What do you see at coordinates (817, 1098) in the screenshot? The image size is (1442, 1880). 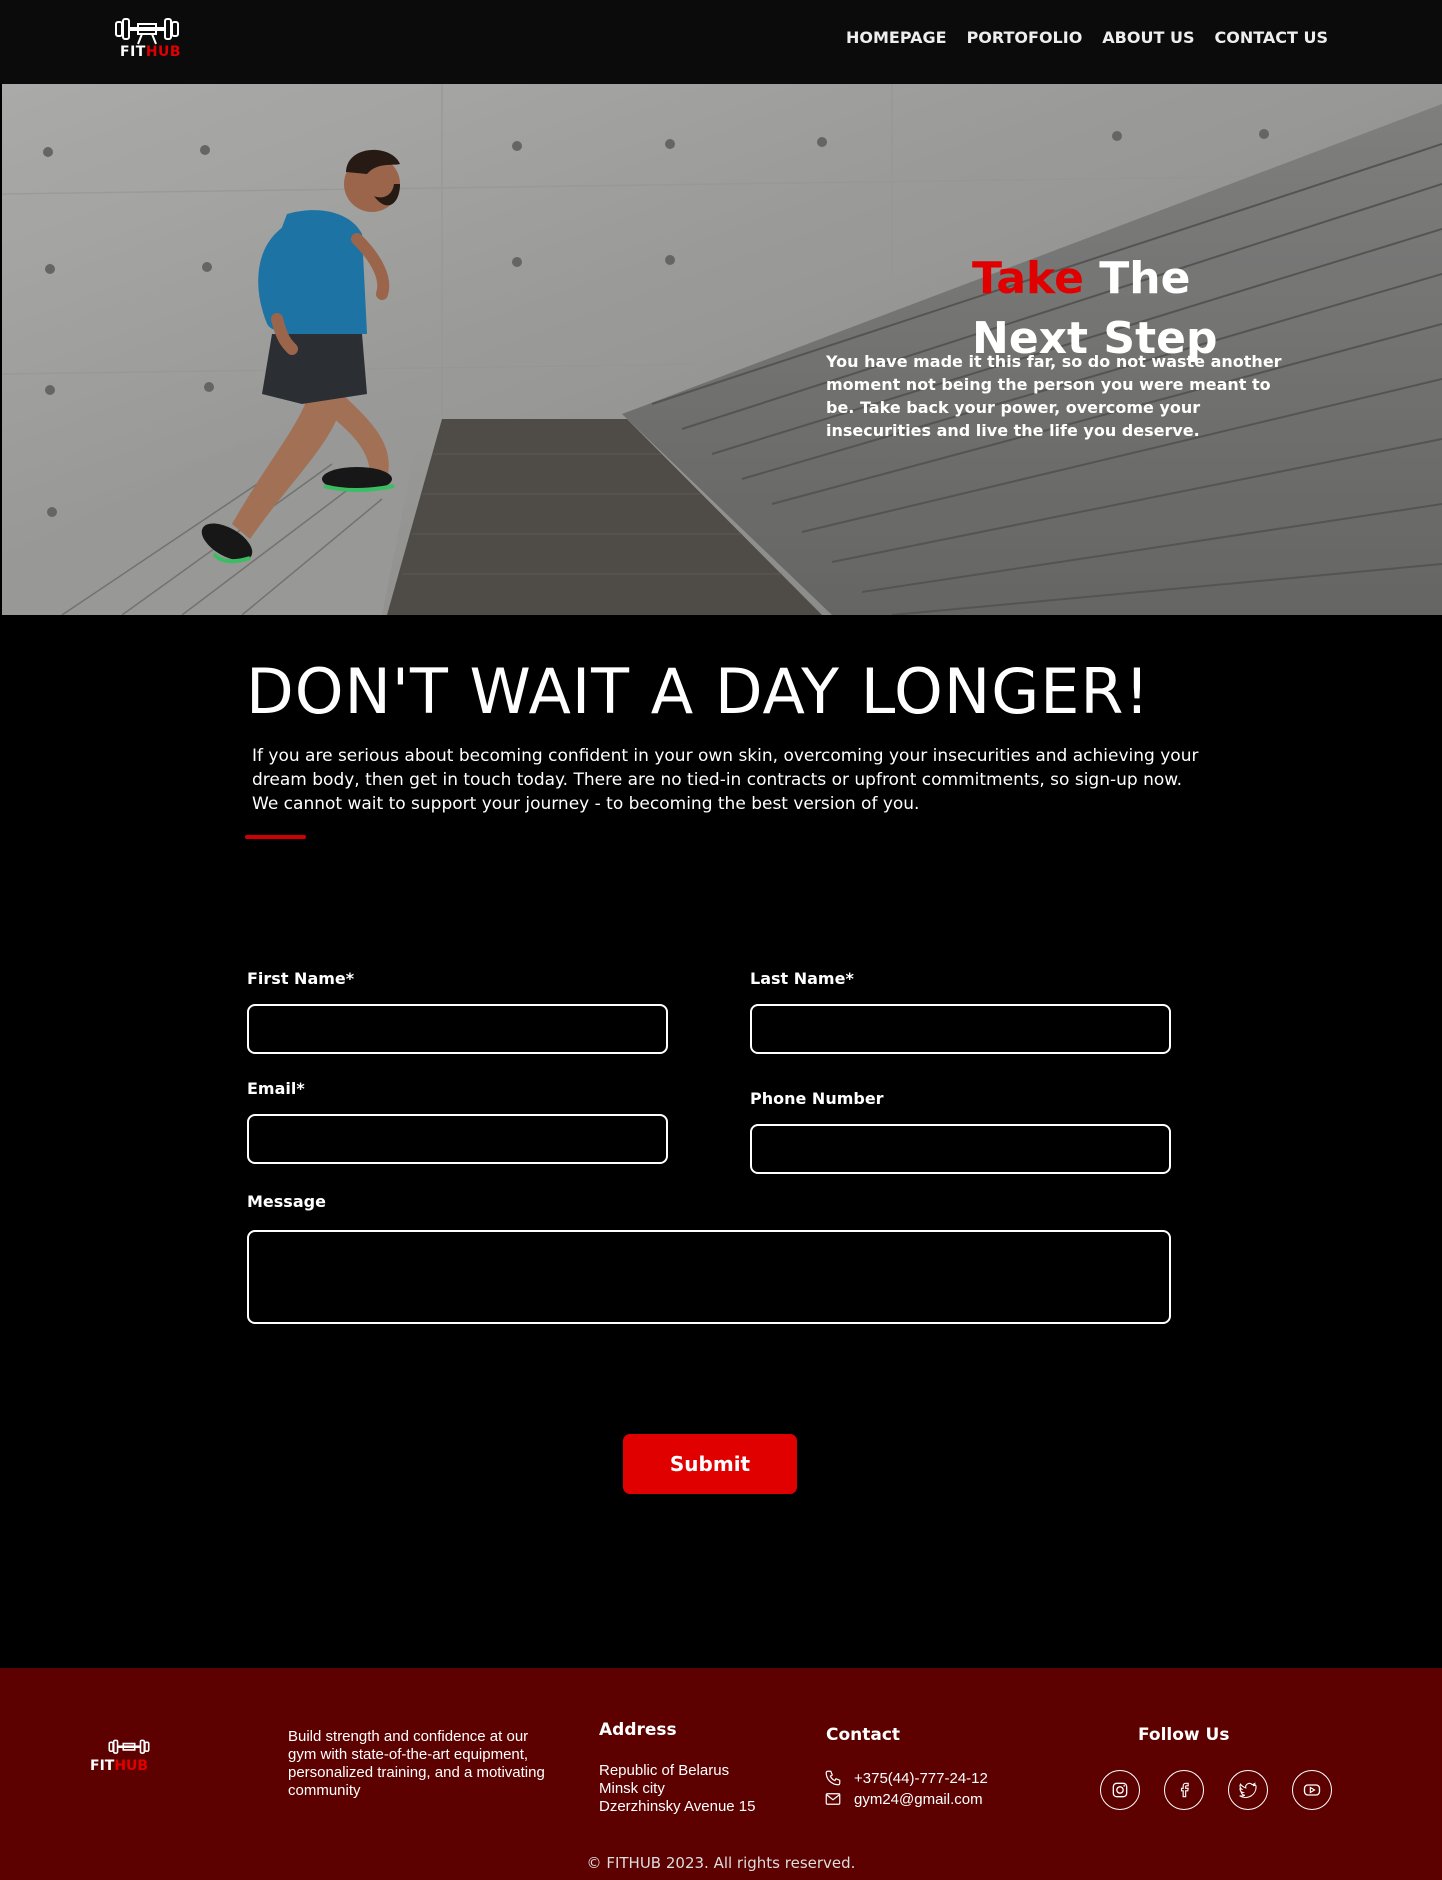 I see `phone-label: Phone Number` at bounding box center [817, 1098].